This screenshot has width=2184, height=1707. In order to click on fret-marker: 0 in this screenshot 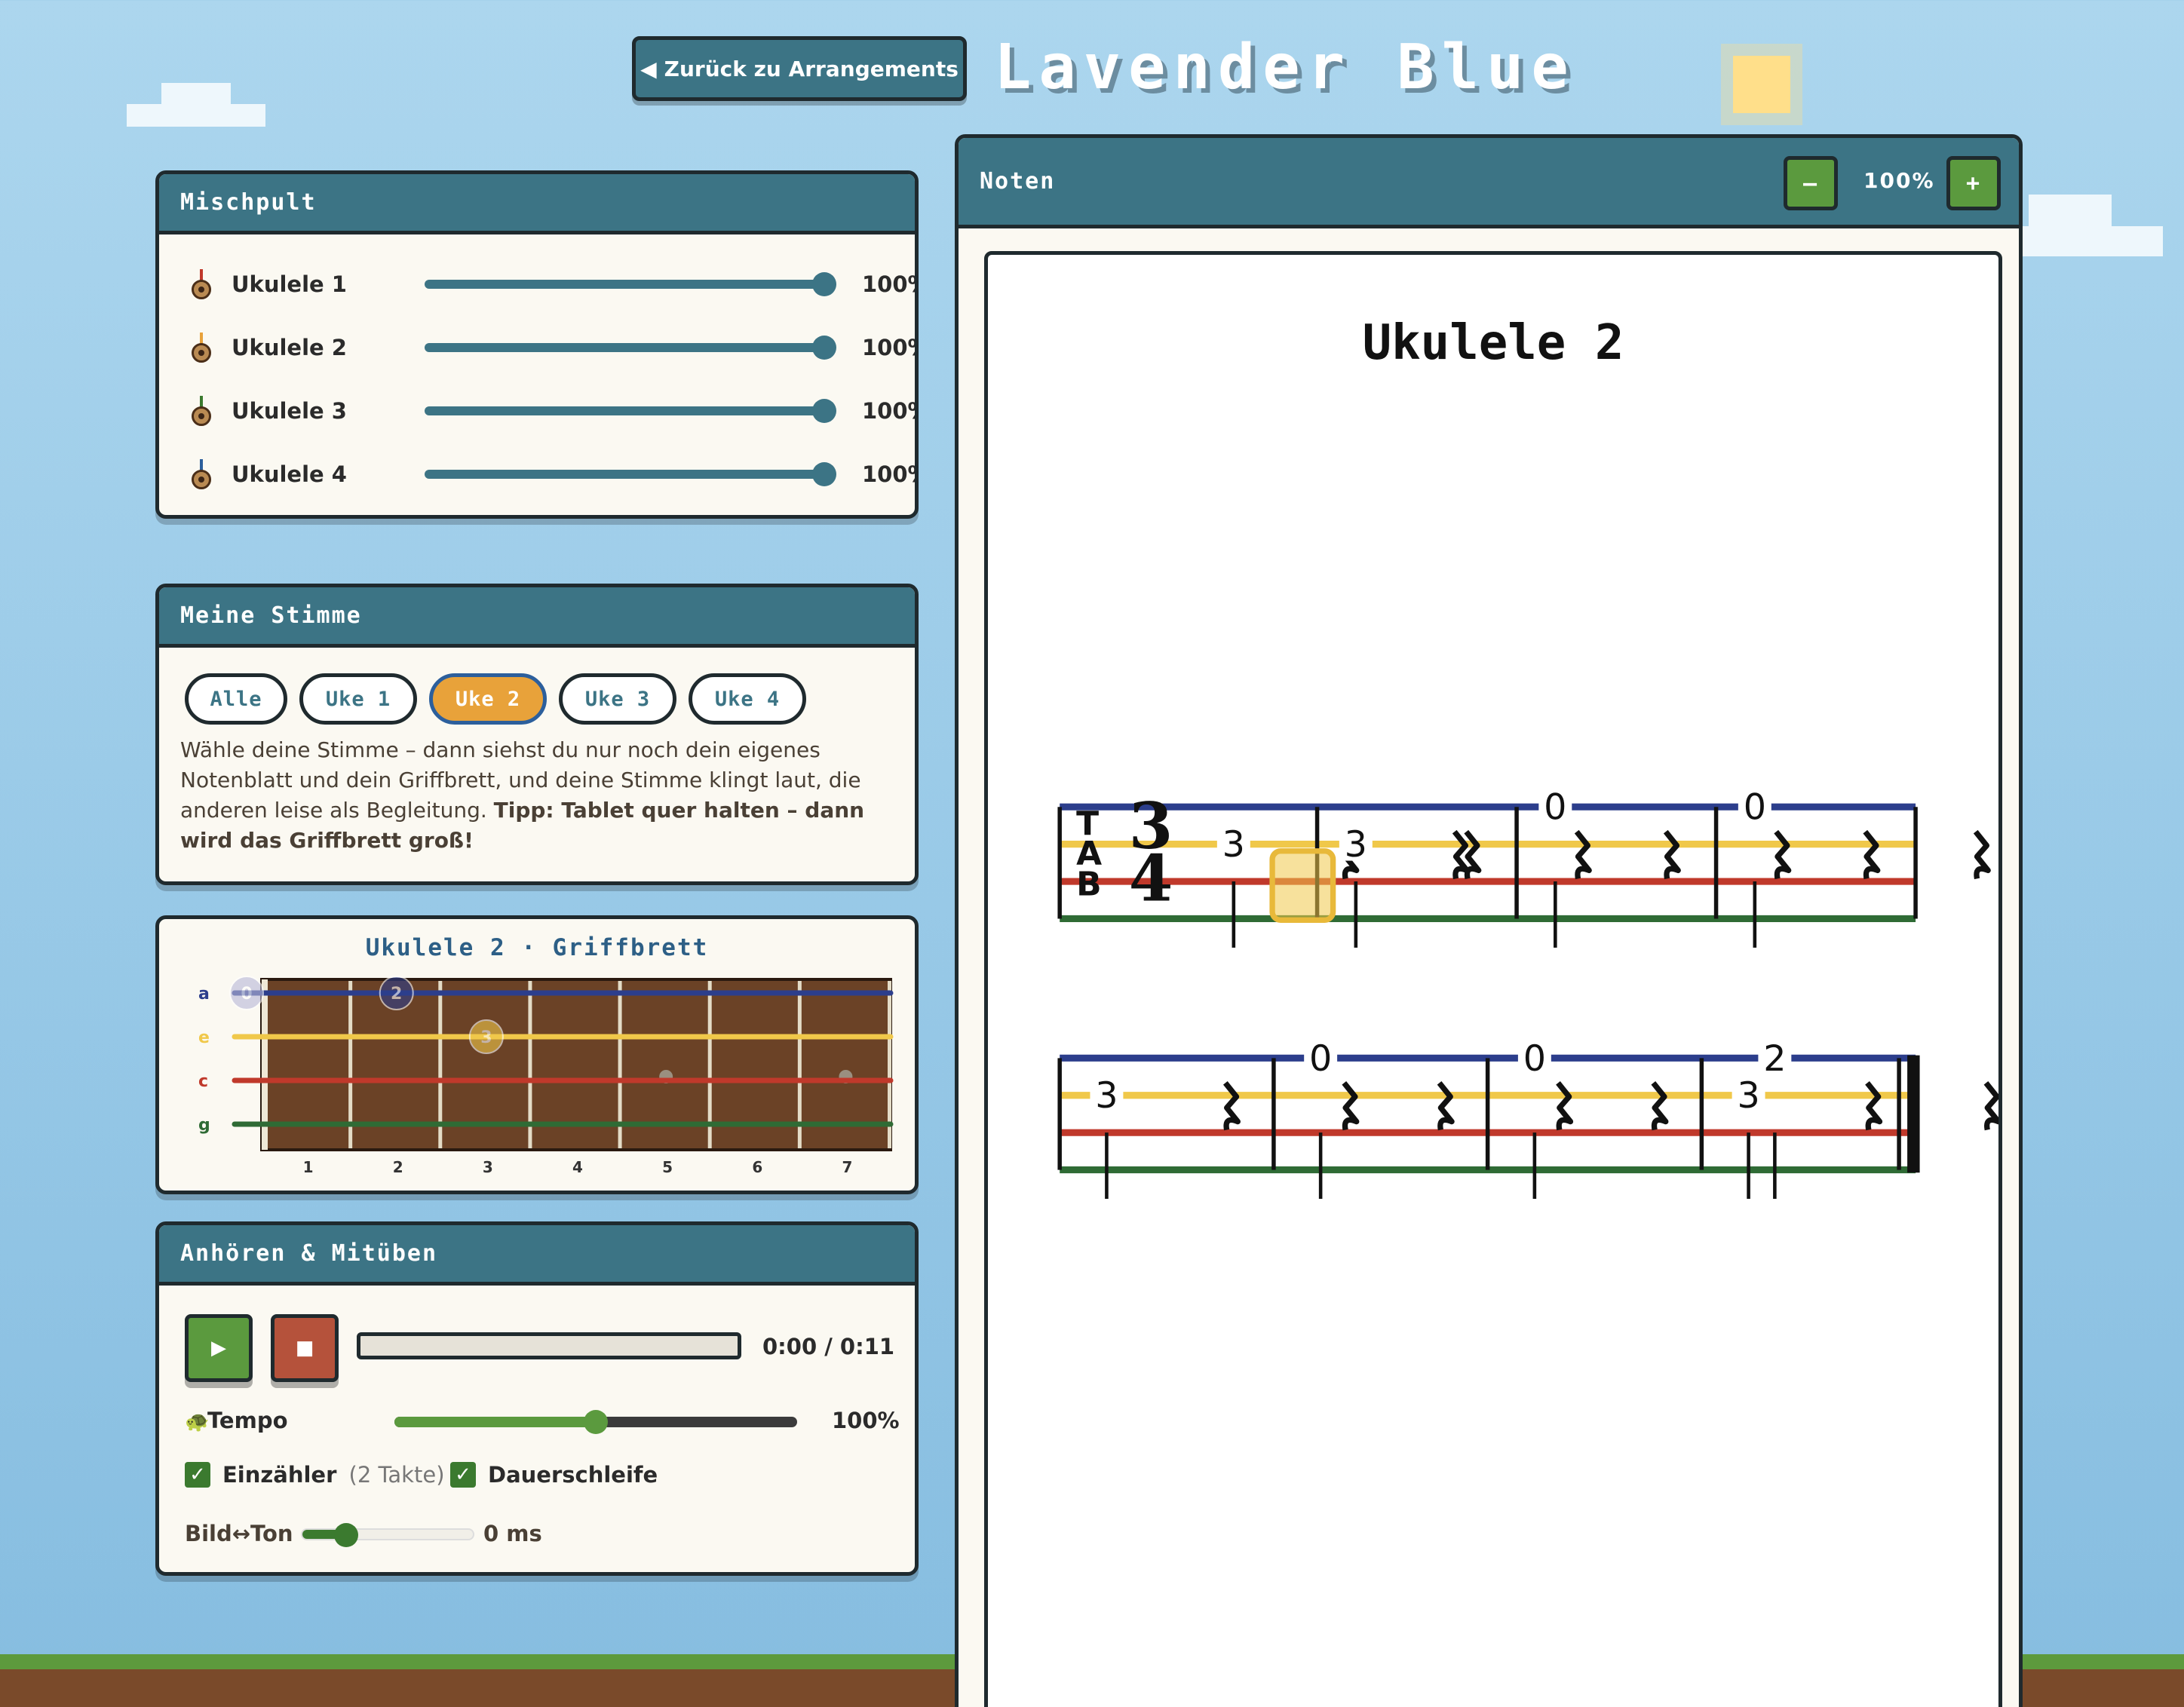, I will do `click(246, 993)`.